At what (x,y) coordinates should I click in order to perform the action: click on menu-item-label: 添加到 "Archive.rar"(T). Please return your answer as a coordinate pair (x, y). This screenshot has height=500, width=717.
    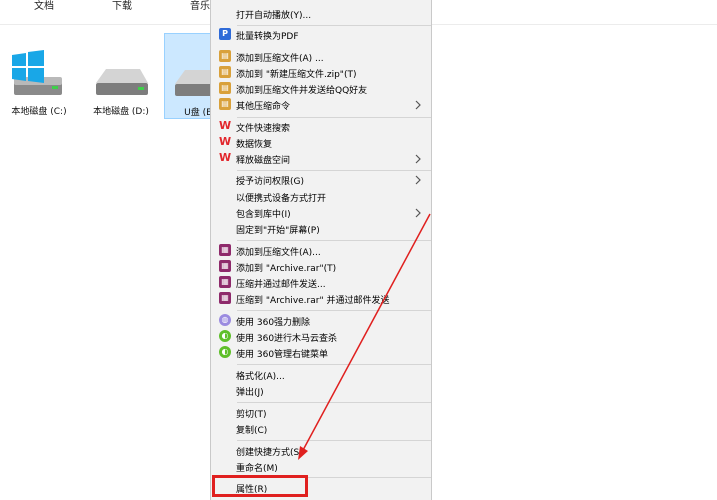
    Looking at the image, I should click on (286, 269).